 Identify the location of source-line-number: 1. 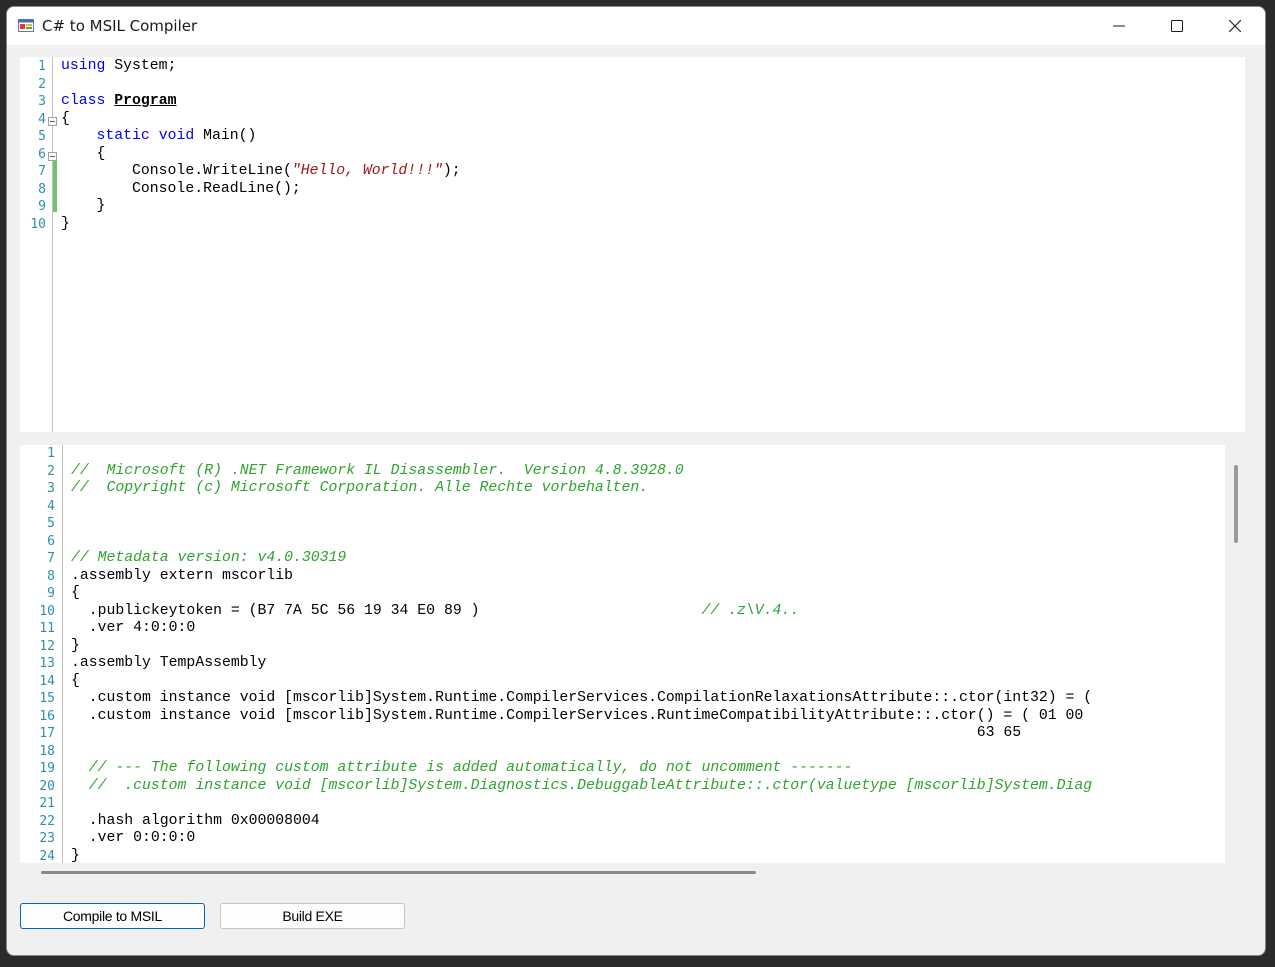
(42, 66).